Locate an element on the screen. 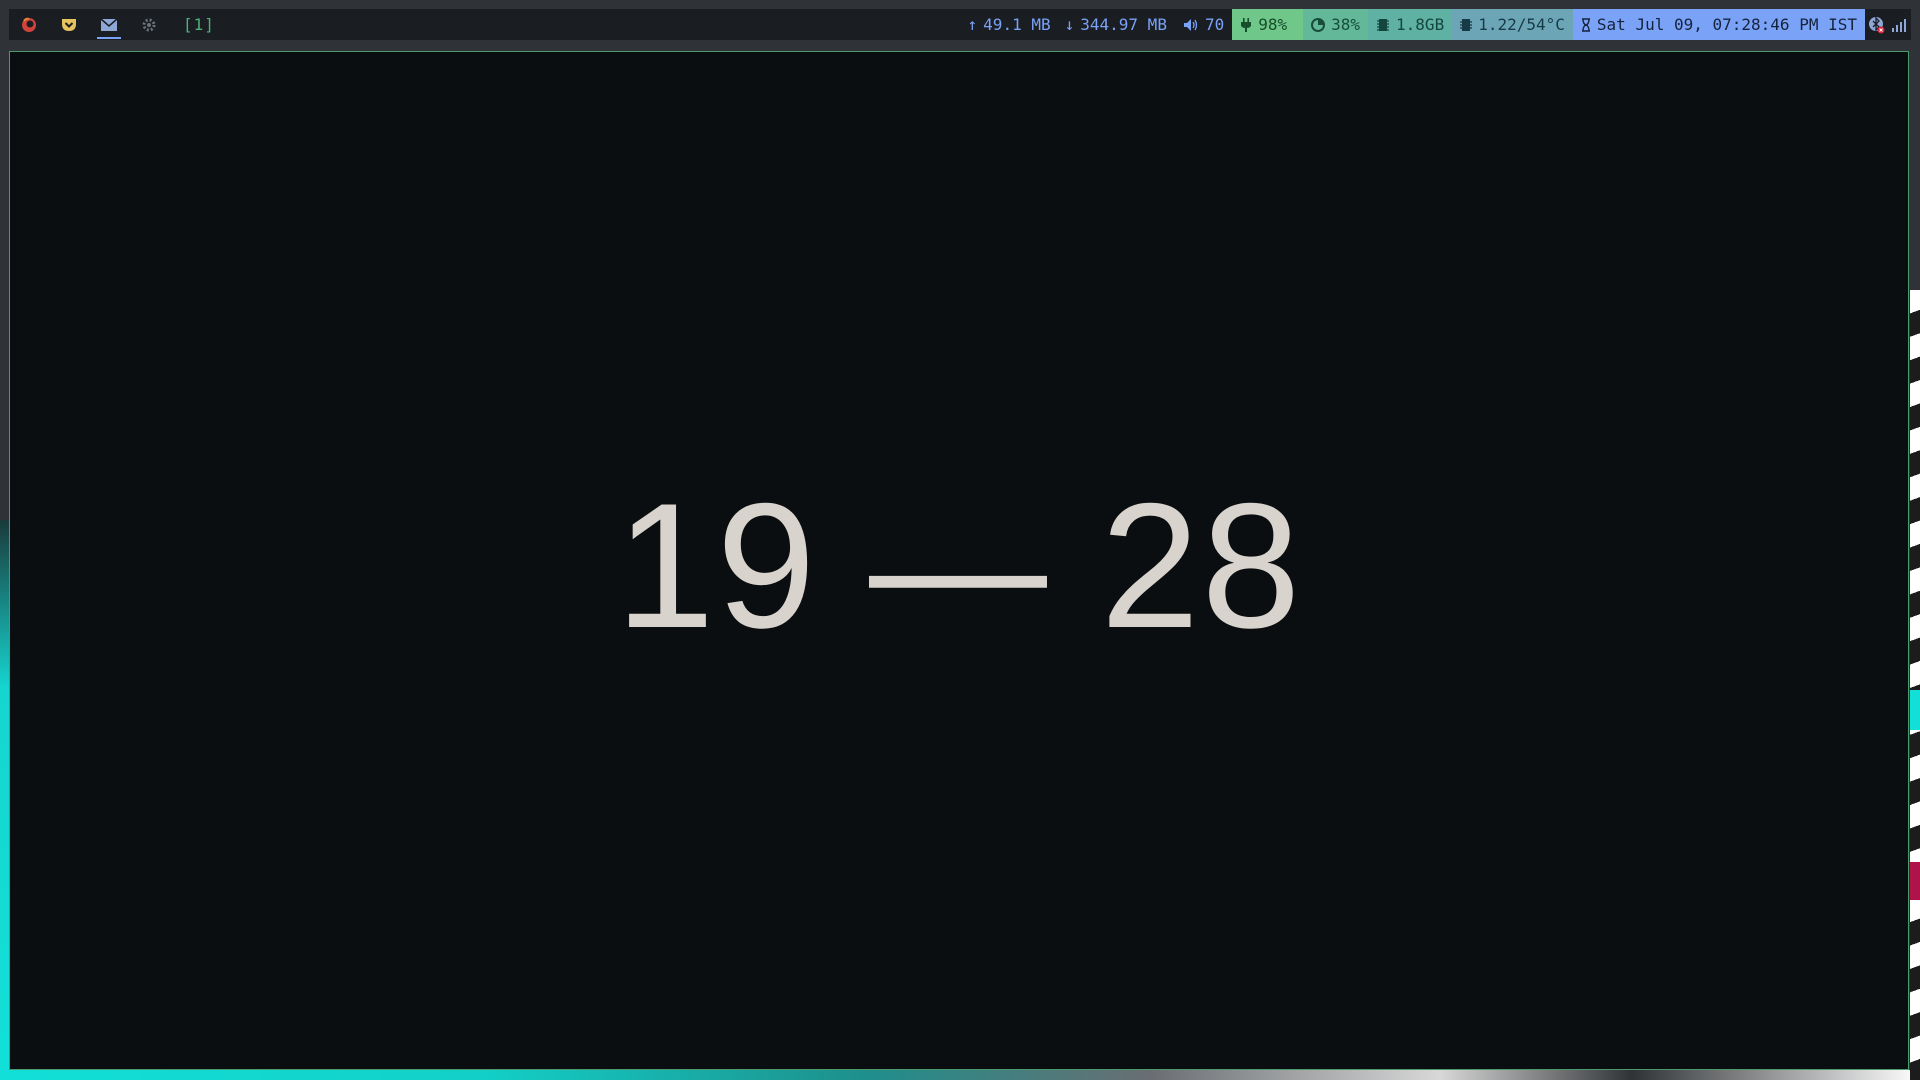  wallpaper-teal-accent is located at coordinates (1915, 710).